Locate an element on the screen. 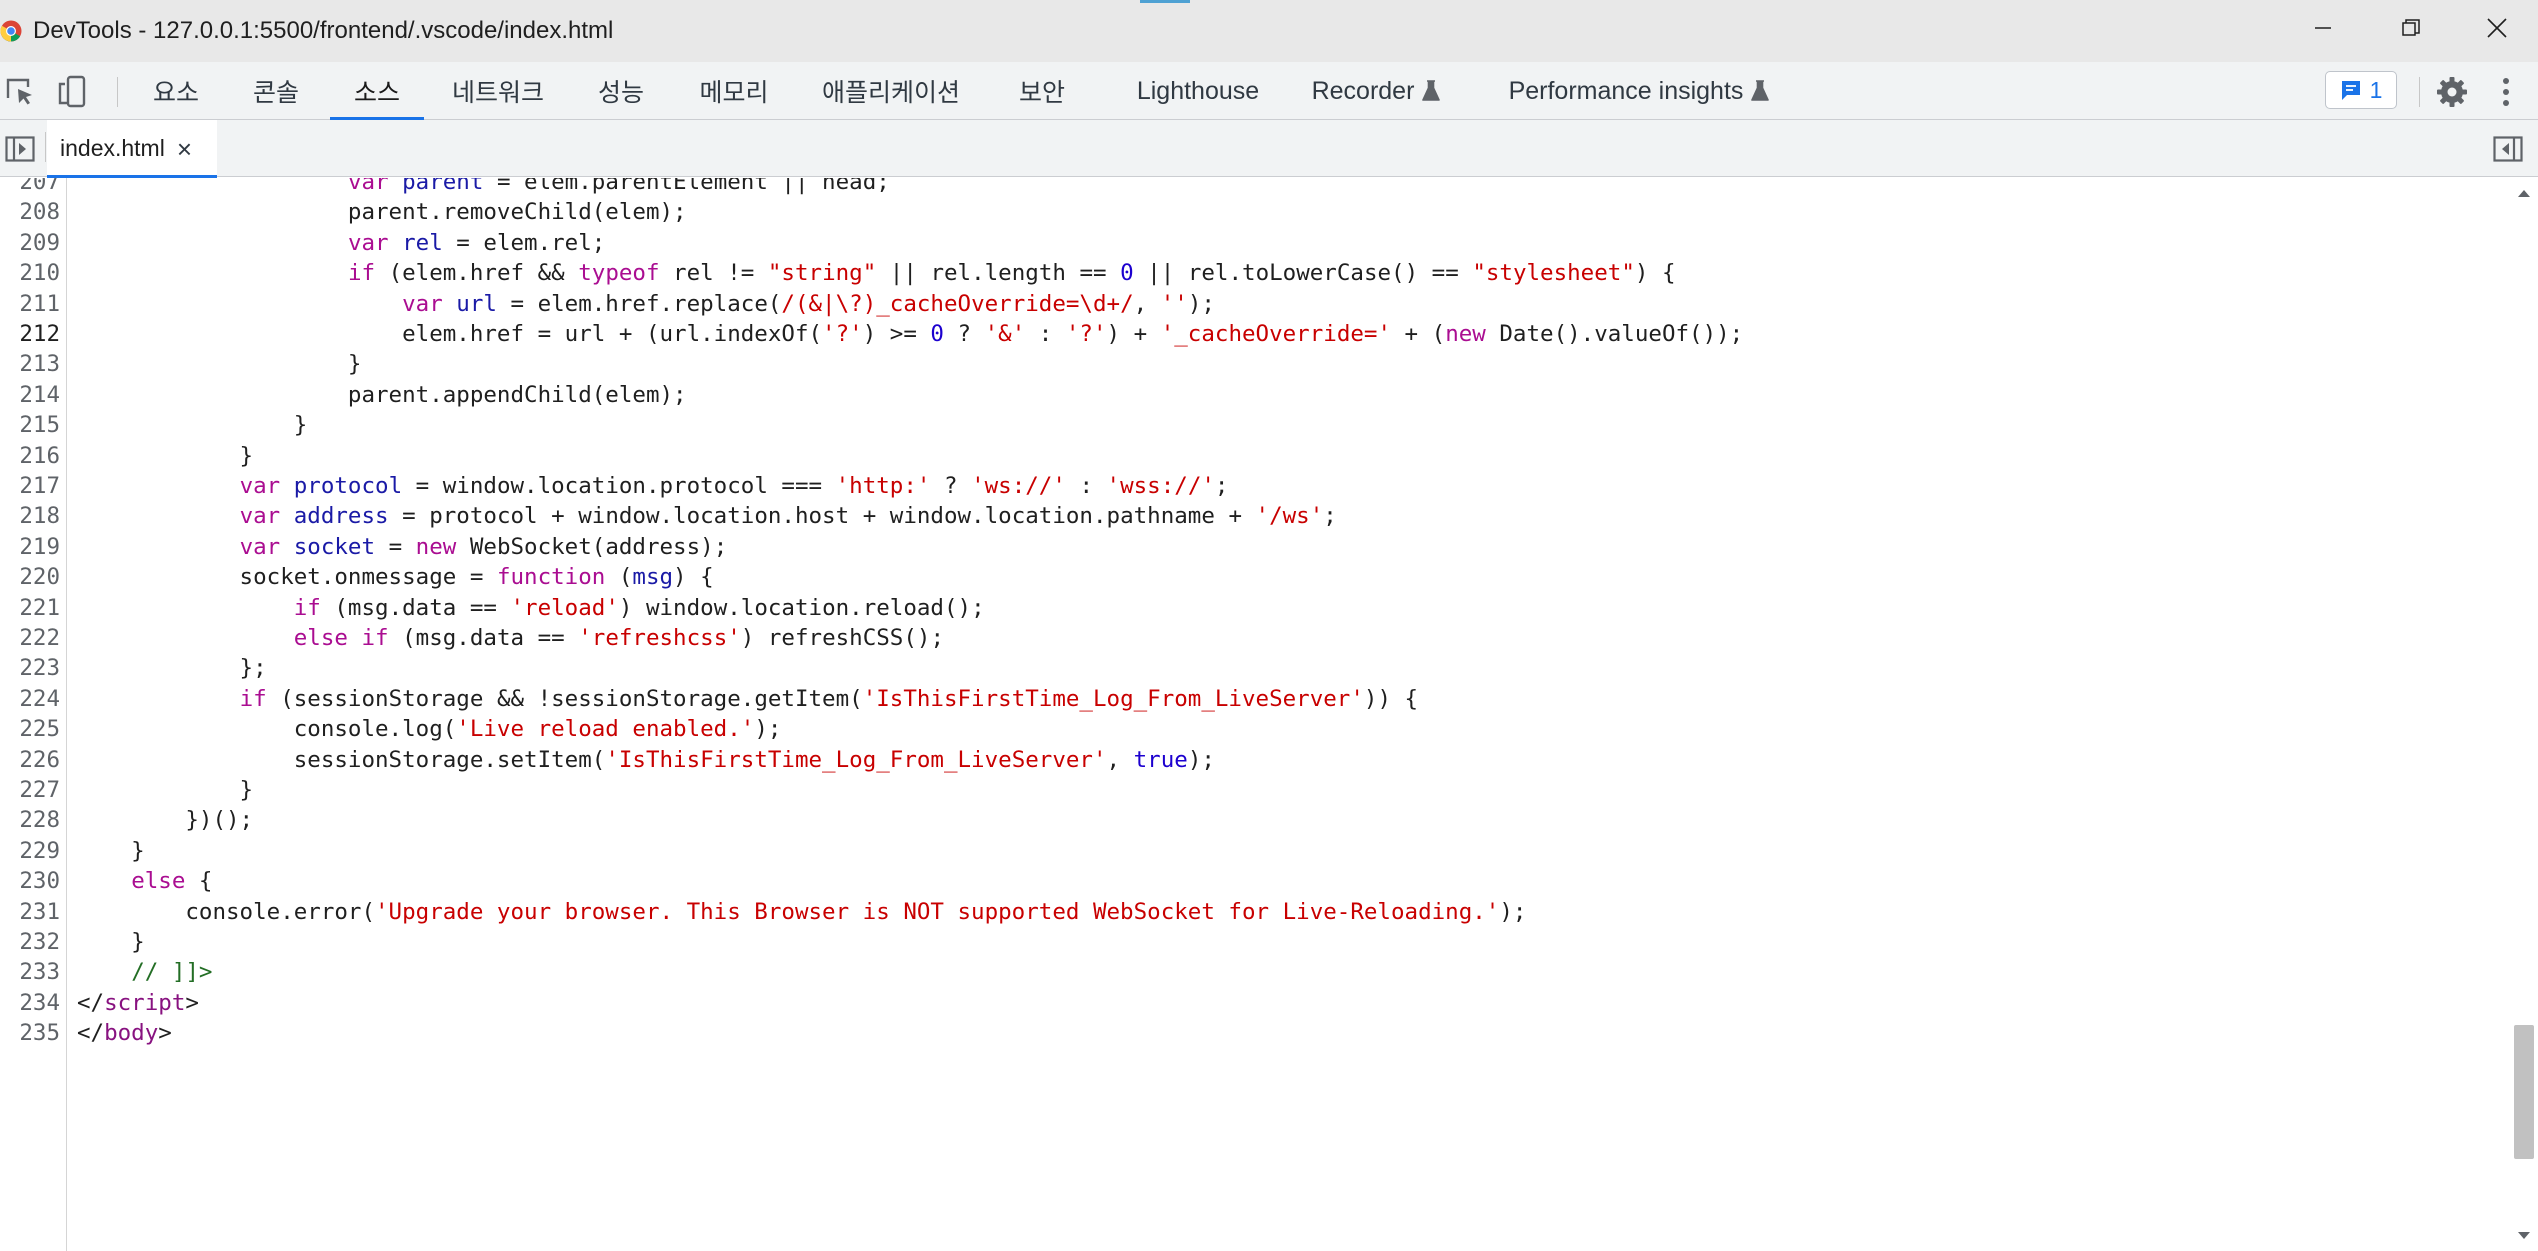 The height and width of the screenshot is (1251, 2538). line-number: 214 is located at coordinates (30, 395).